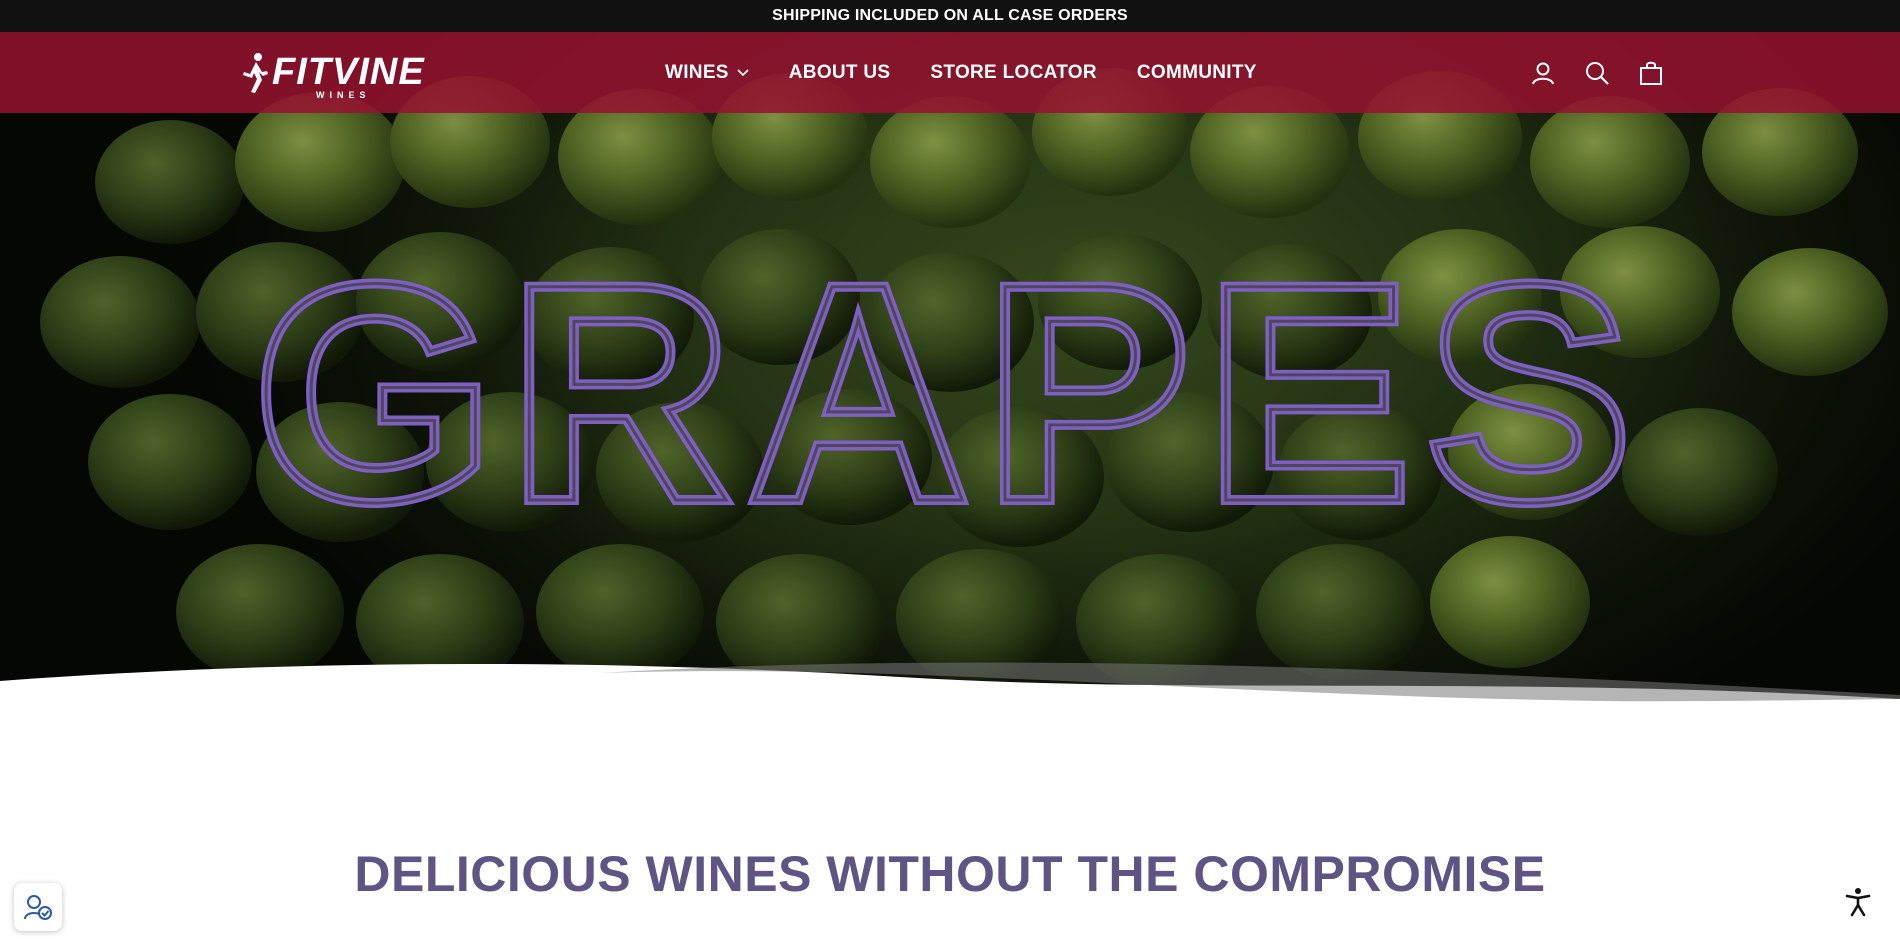  I want to click on announcement-bar: SHIPPING INCLUDED ON ALL CASE ORDERS, so click(950, 16).